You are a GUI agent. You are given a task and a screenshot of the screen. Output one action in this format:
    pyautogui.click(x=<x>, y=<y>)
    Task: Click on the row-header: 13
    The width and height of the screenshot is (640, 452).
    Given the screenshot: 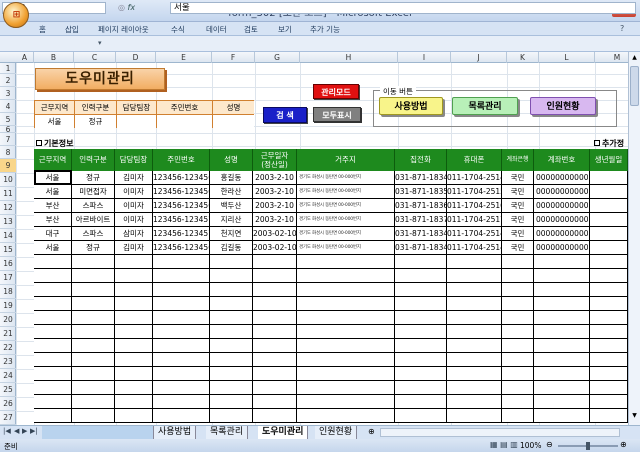 What is the action you would take?
    pyautogui.click(x=8, y=222)
    